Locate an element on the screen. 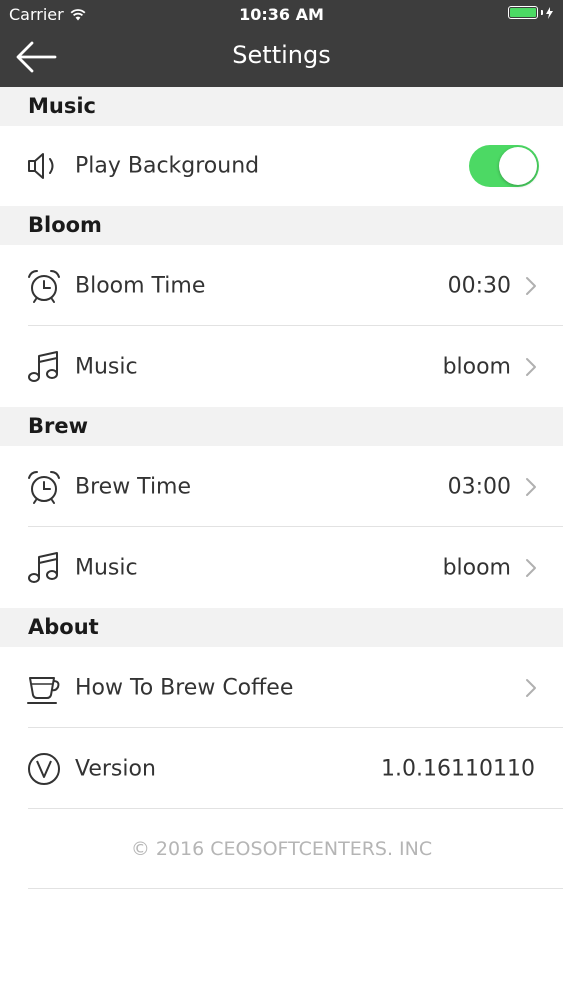 The height and width of the screenshot is (1000, 563). bloom-time-value: 00:30 is located at coordinates (479, 285).